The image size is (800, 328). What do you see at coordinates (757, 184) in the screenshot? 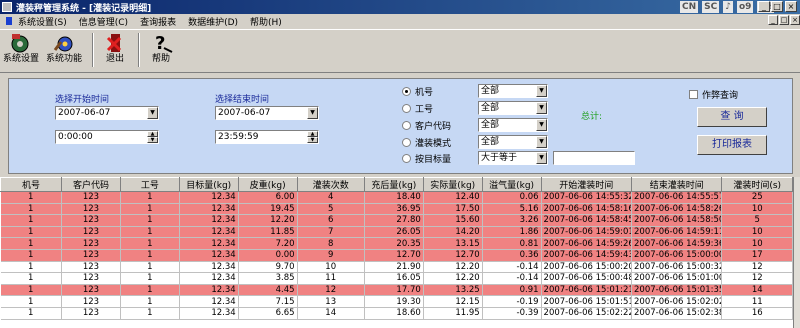
I see `column-header: 灌装时间(s)` at bounding box center [757, 184].